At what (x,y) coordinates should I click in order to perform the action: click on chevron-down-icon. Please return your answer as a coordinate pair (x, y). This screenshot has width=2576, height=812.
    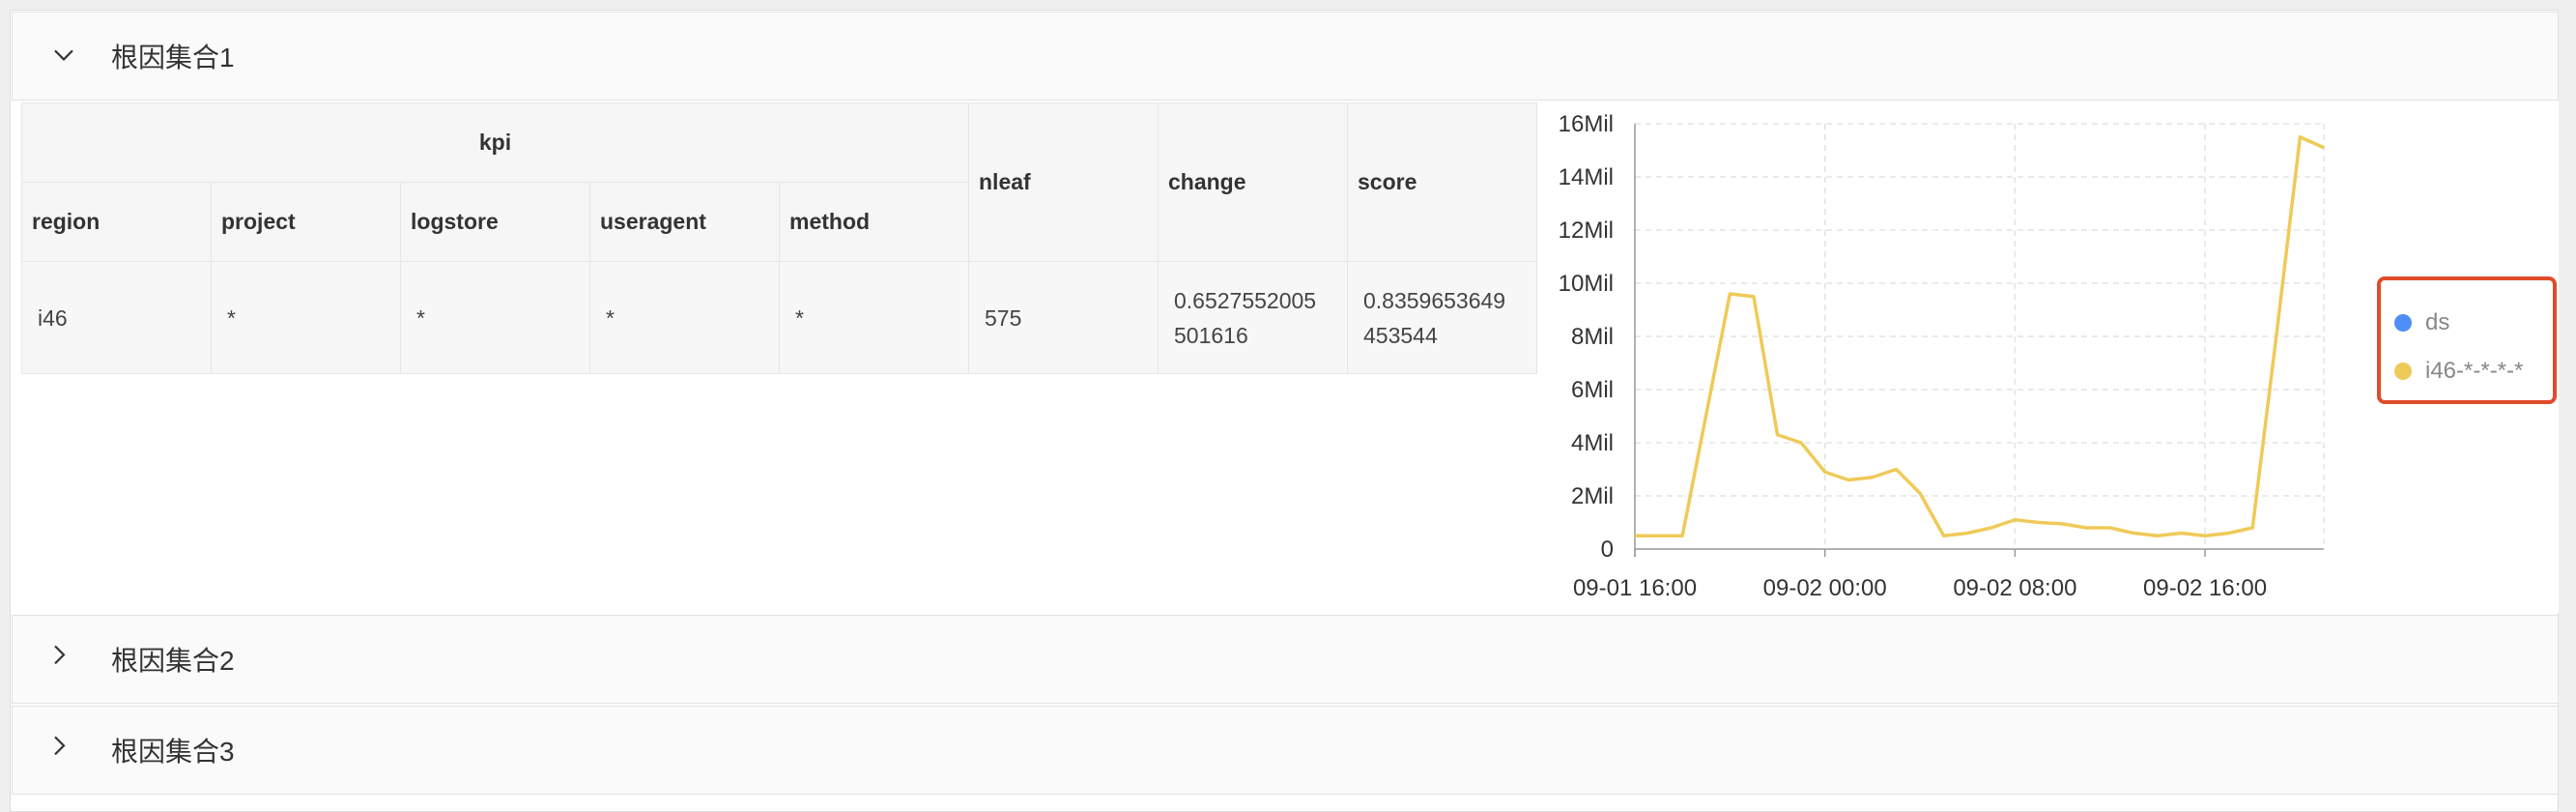
    Looking at the image, I should click on (64, 53).